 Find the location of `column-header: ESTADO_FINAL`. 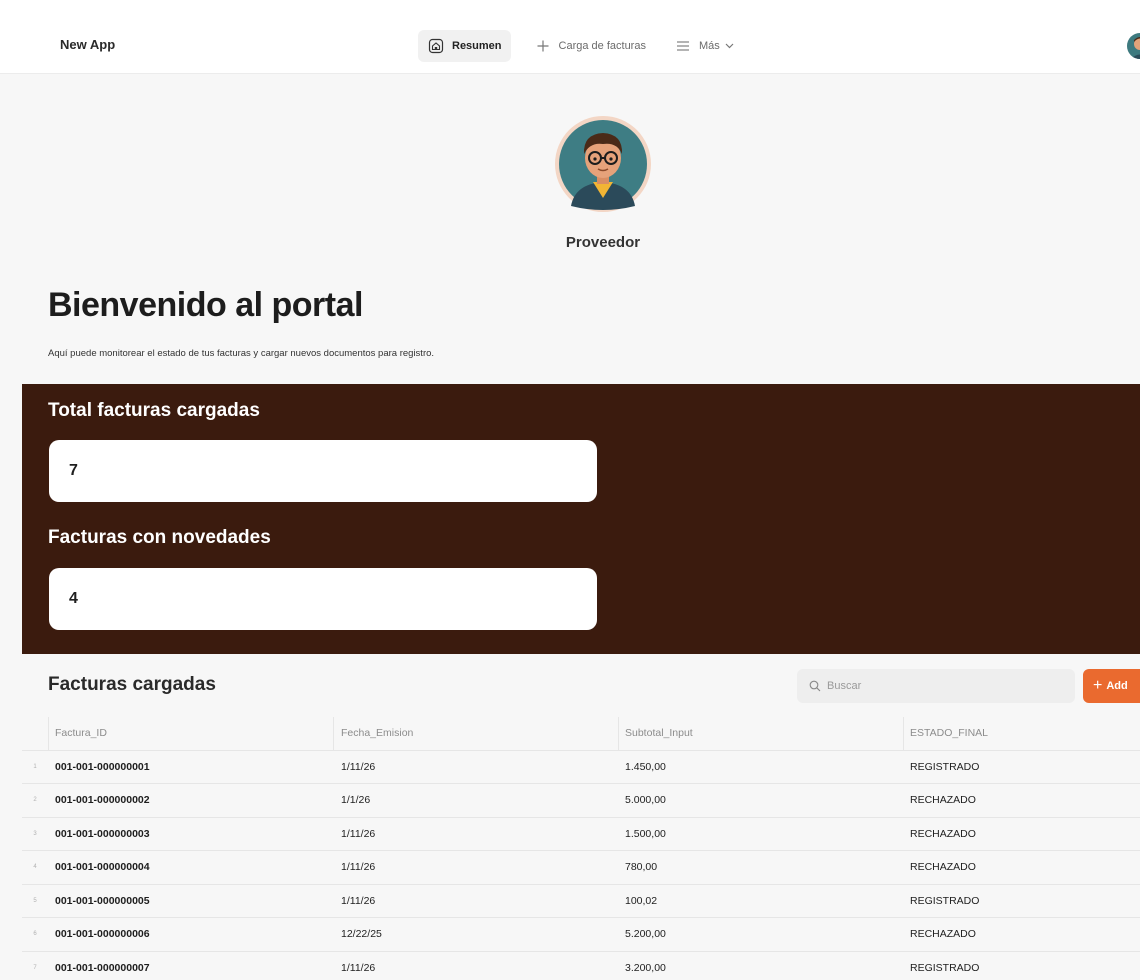

column-header: ESTADO_FINAL is located at coordinates (949, 733).